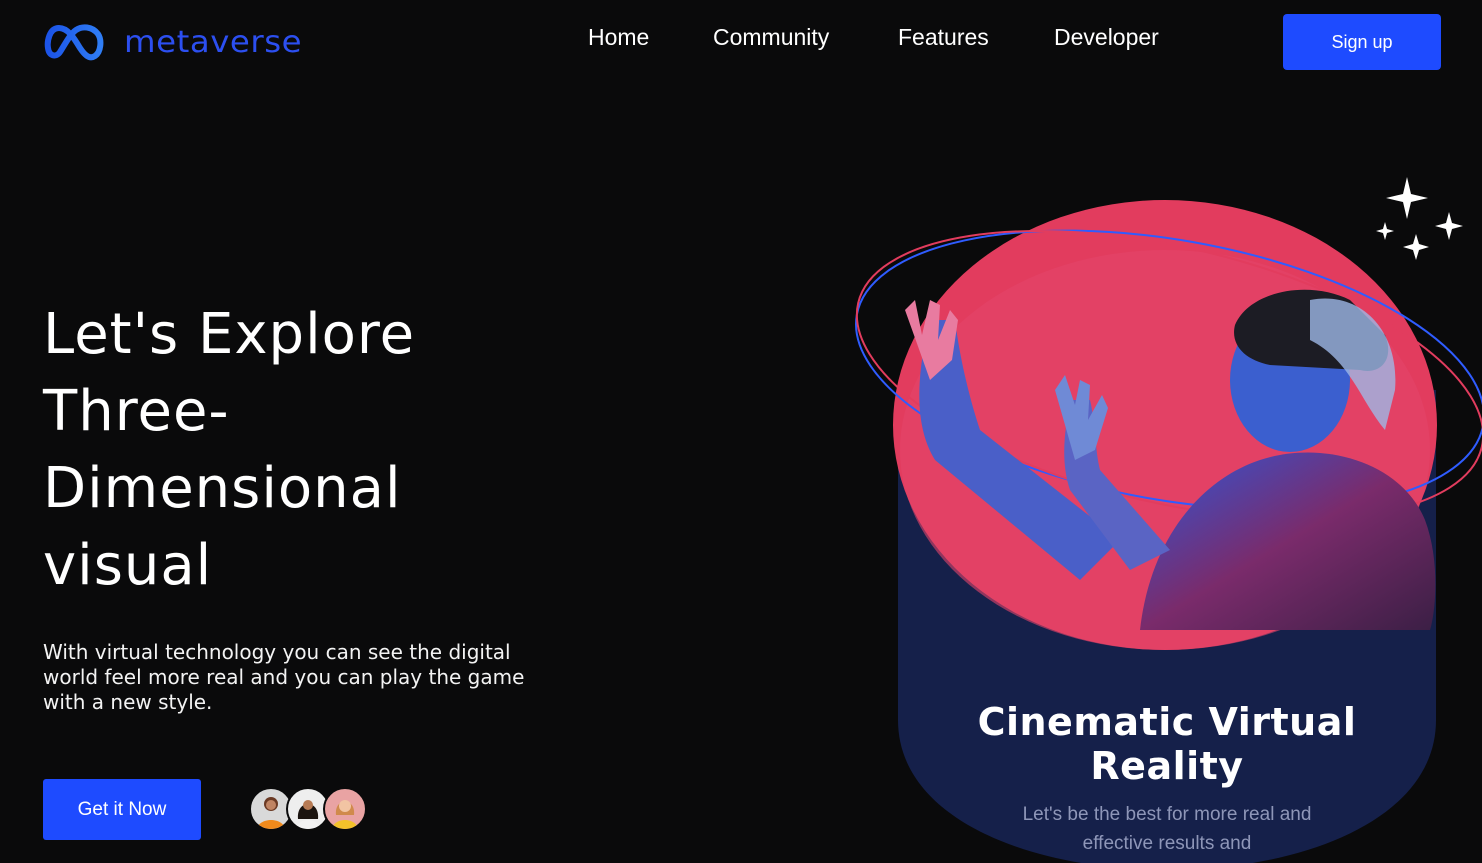 Image resolution: width=1482 pixels, height=863 pixels. I want to click on nav-home: Home, so click(618, 37).